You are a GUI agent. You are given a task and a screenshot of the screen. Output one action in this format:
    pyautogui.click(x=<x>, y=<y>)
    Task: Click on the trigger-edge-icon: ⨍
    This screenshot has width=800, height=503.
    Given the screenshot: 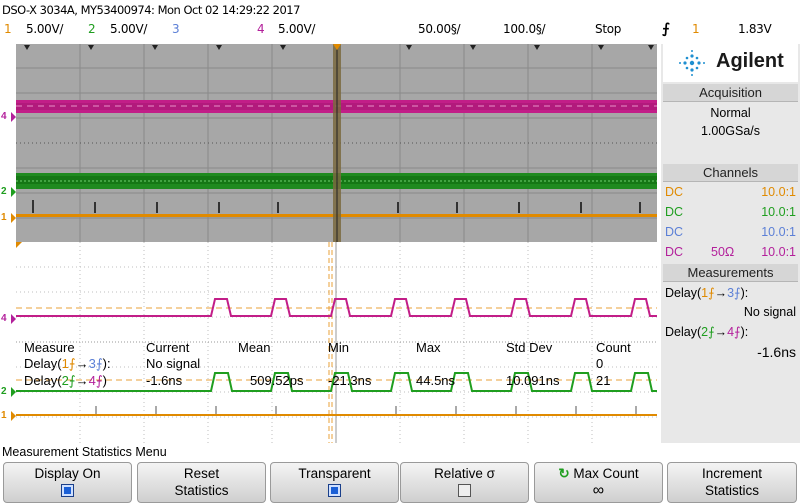 What is the action you would take?
    pyautogui.click(x=666, y=29)
    